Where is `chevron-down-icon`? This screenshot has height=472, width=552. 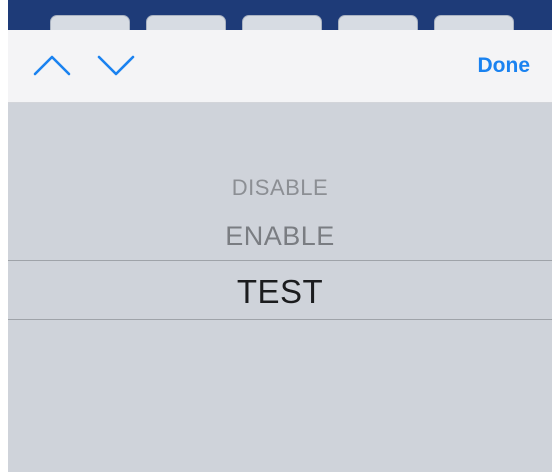
chevron-down-icon is located at coordinates (116, 65).